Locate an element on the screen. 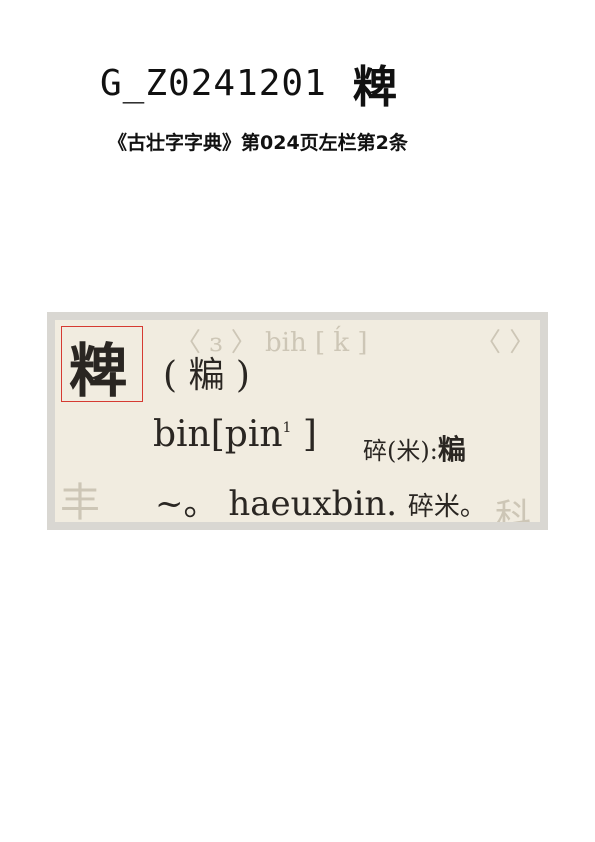 The height and width of the screenshot is (842, 595). page-title: G_Z0241201 粺 is located at coordinates (248, 85).